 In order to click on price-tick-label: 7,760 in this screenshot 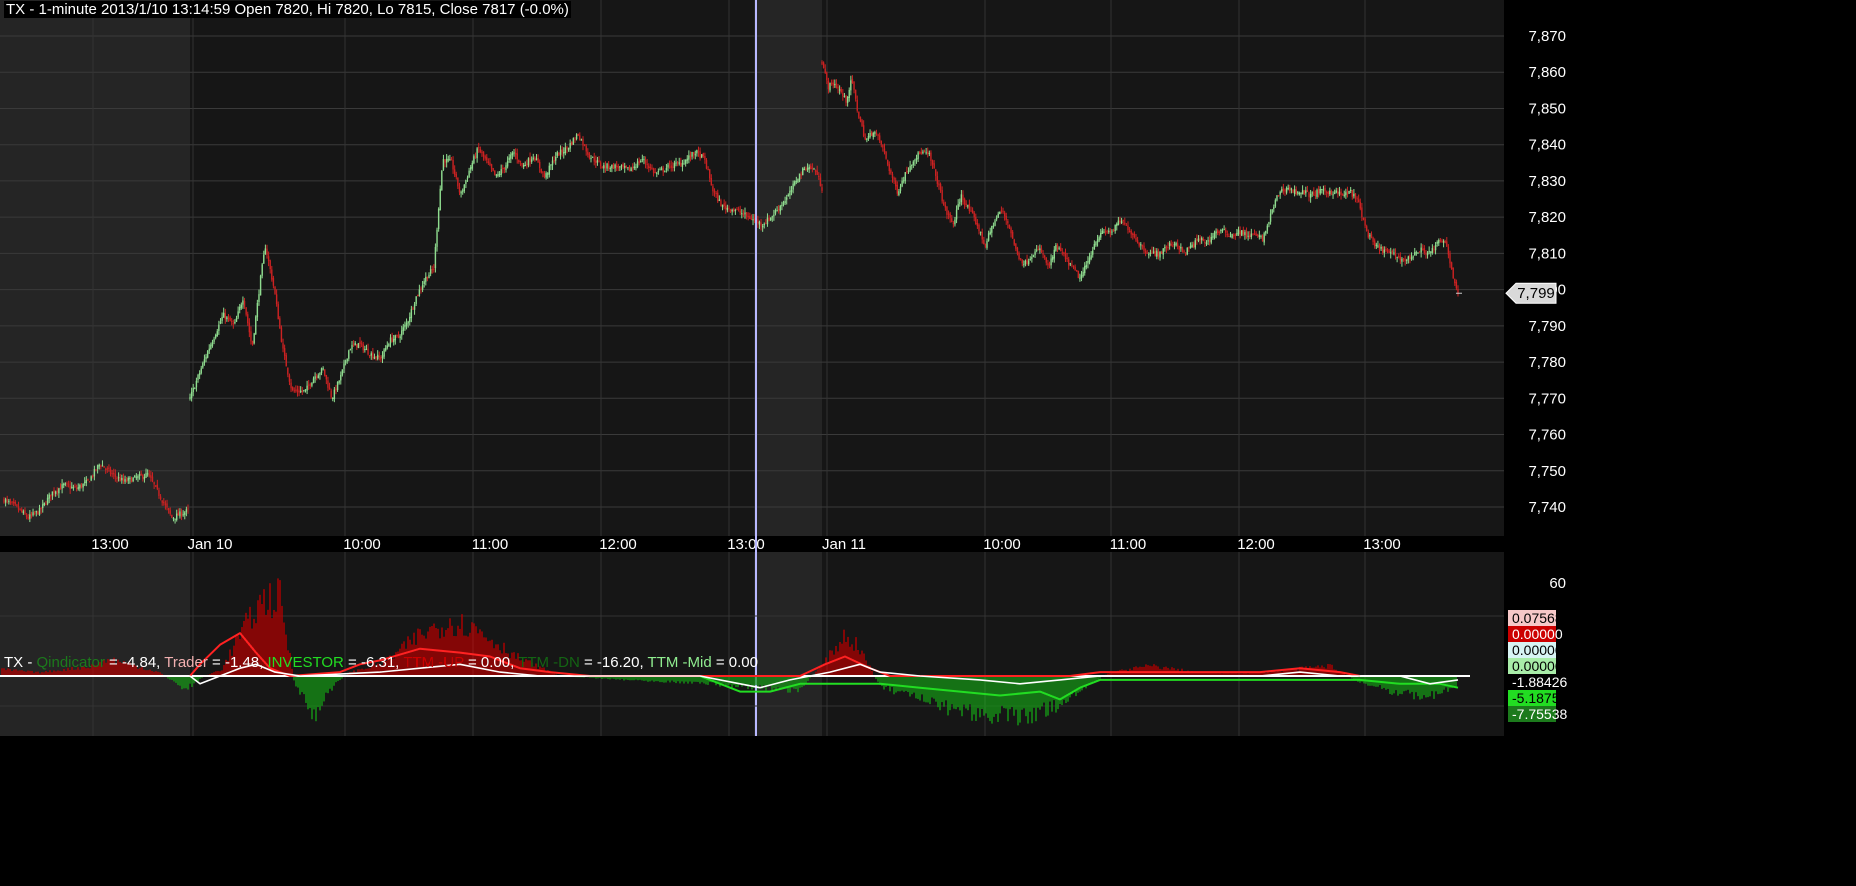, I will do `click(1547, 435)`.